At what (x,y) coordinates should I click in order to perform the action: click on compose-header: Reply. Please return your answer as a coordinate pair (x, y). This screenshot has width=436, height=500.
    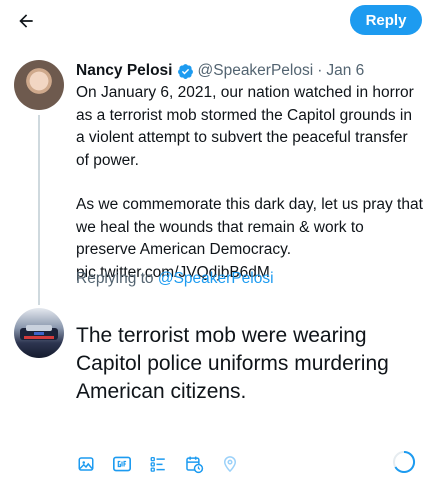
    Looking at the image, I should click on (218, 21).